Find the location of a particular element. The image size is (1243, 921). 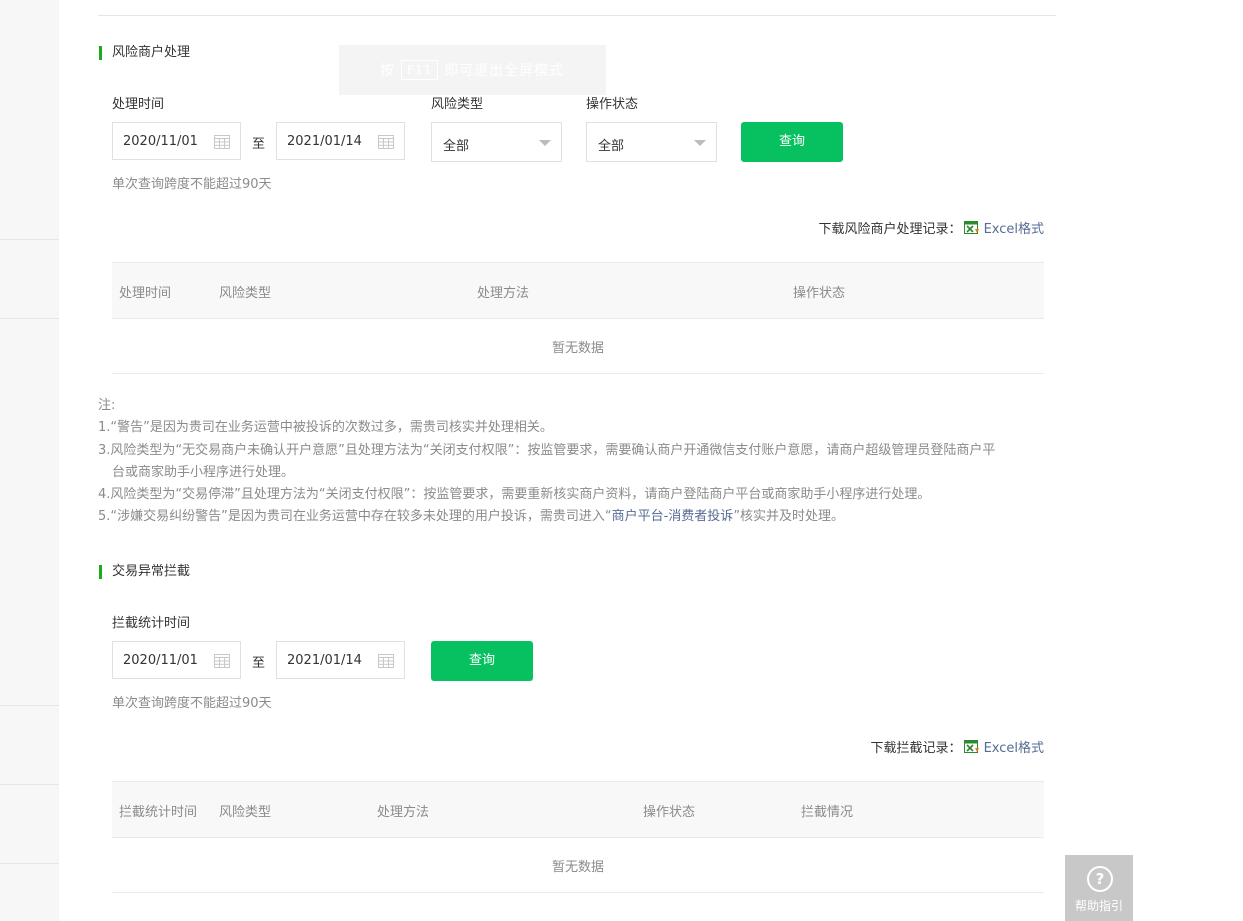

table-header: 处理时间 风险类型 处理方法 操作状态 is located at coordinates (578, 290).